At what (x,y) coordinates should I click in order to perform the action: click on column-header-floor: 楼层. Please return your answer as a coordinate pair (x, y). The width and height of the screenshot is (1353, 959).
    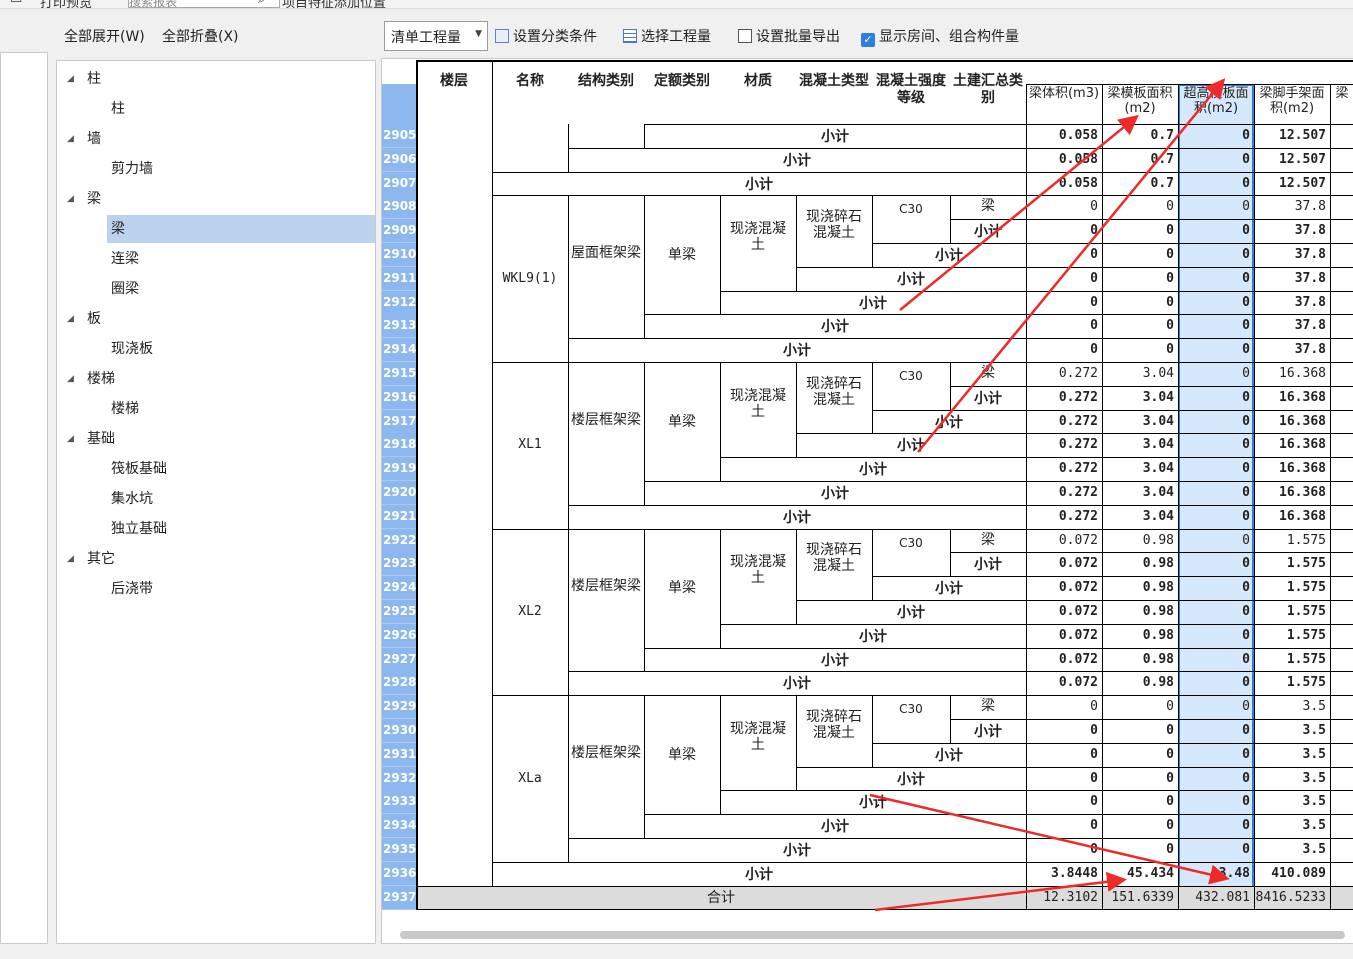
    Looking at the image, I should click on (454, 81).